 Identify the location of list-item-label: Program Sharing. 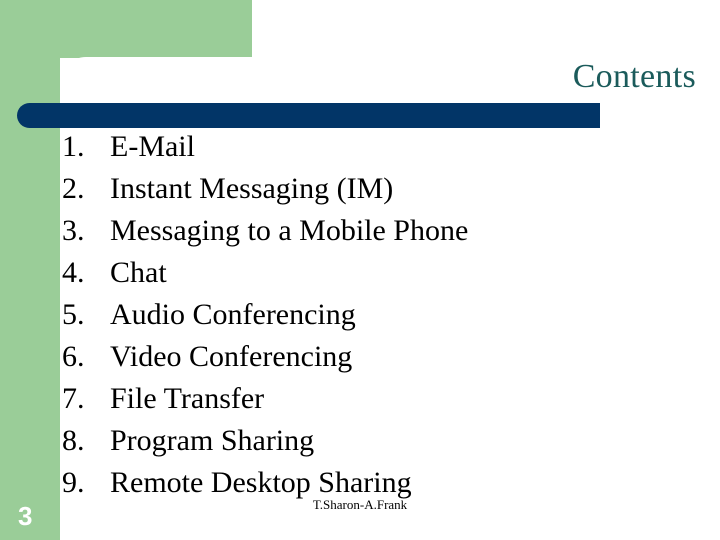
(212, 440).